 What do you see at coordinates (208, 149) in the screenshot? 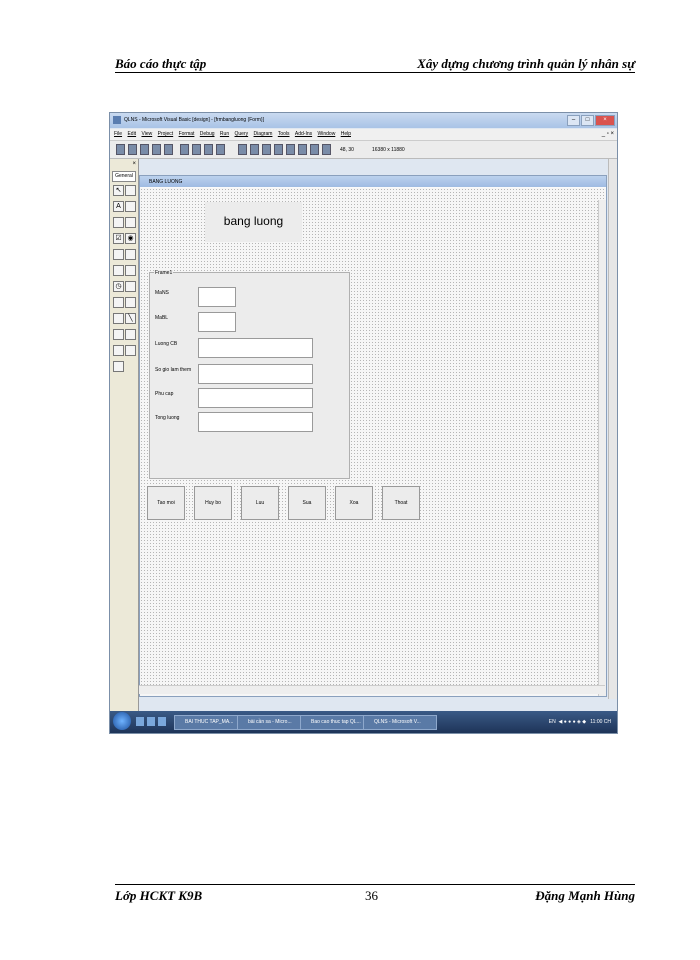
I see `paste-icon` at bounding box center [208, 149].